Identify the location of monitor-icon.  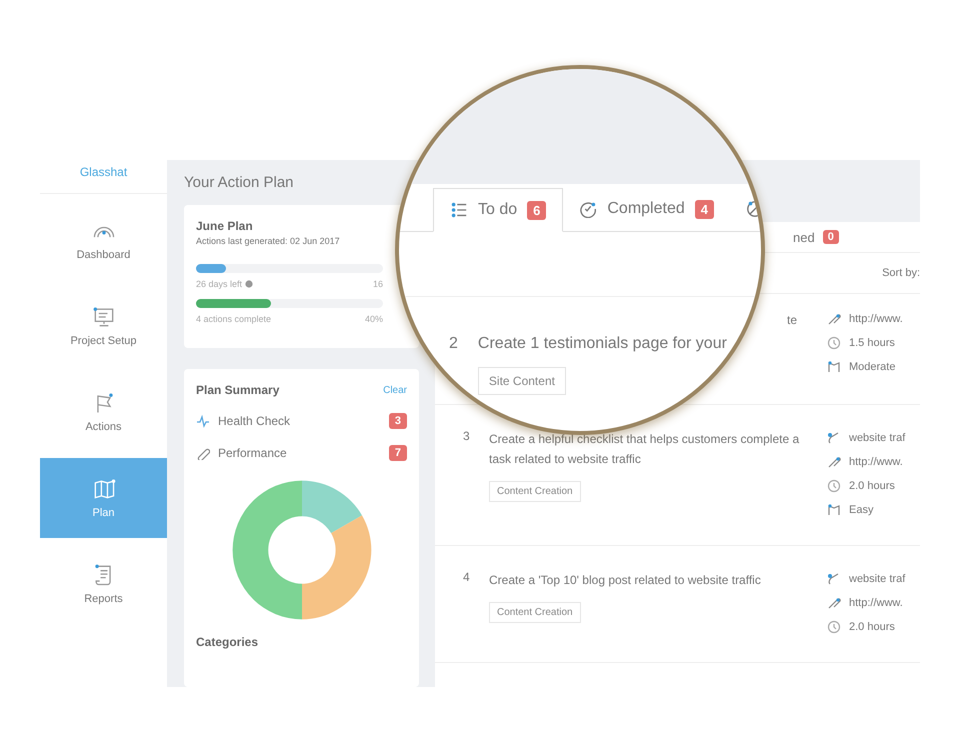
(103, 317).